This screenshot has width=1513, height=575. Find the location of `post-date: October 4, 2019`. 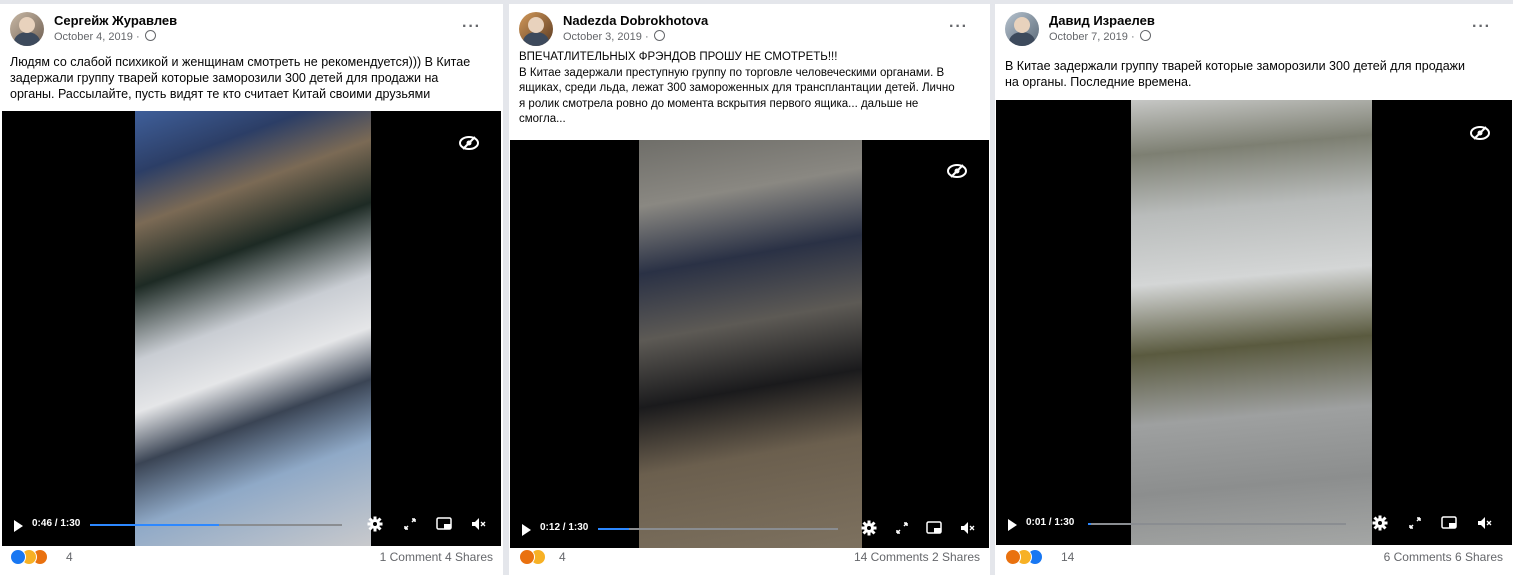

post-date: October 4, 2019 is located at coordinates (93, 37).